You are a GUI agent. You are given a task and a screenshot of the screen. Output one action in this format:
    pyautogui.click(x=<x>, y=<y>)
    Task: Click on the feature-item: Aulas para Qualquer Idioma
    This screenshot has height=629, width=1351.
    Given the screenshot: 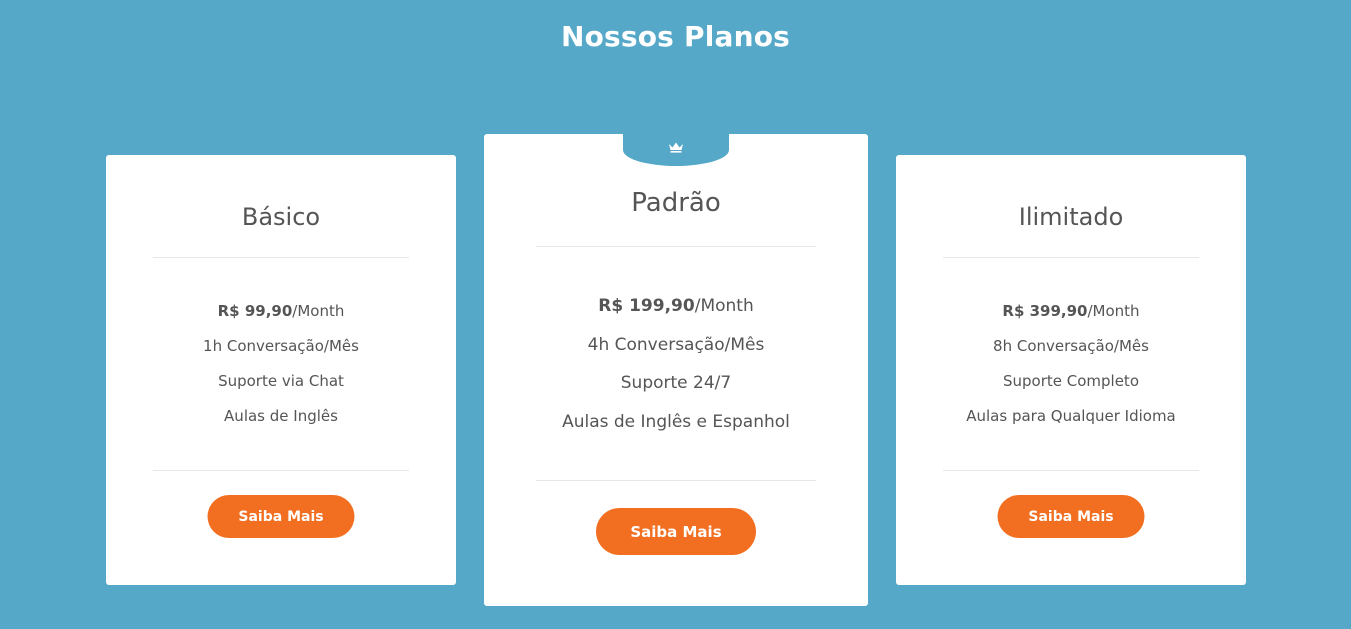 What is the action you would take?
    pyautogui.click(x=1071, y=416)
    